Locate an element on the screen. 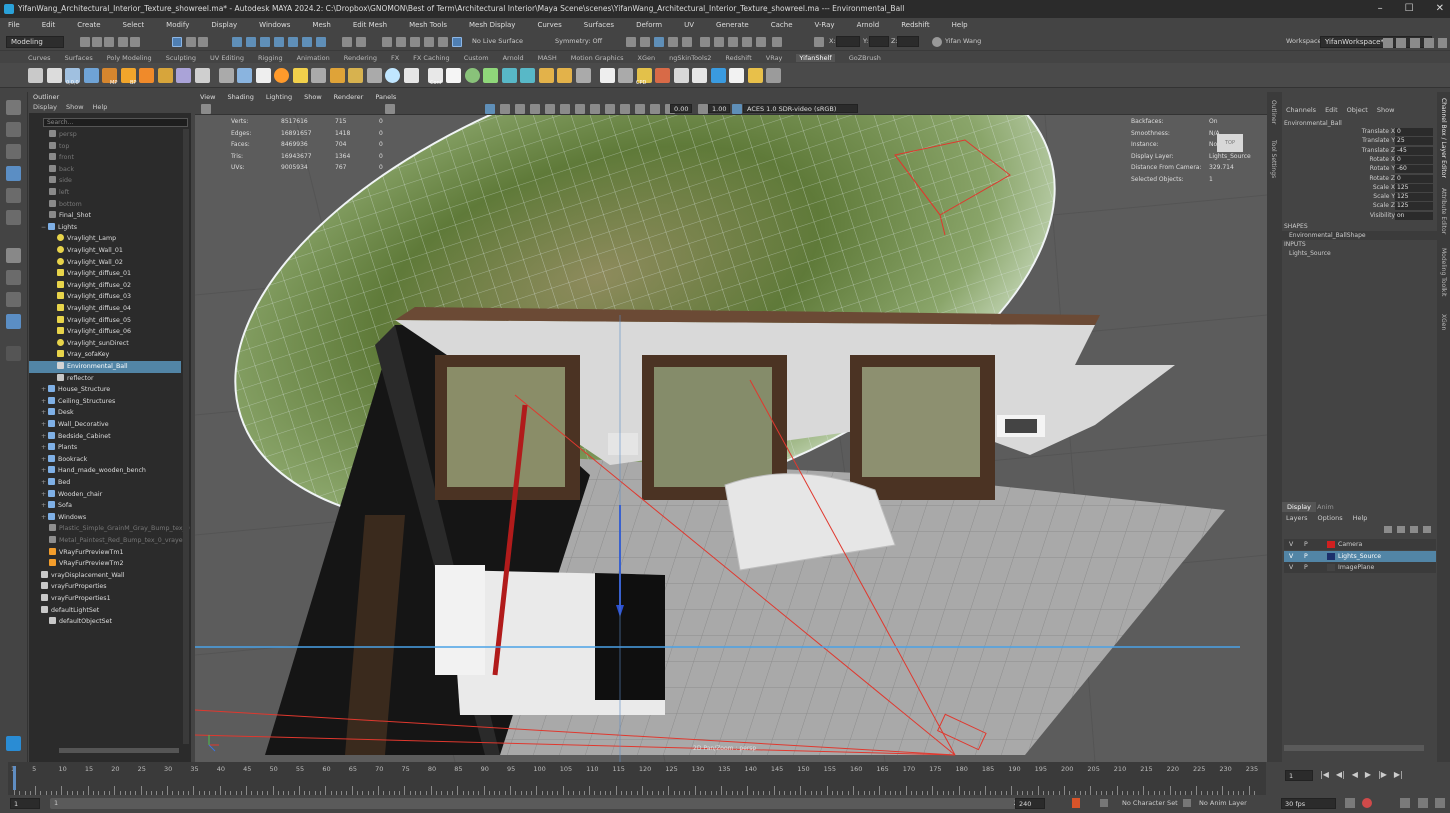 This screenshot has height=813, width=1450. shelf-separate-icon is located at coordinates (374, 75).